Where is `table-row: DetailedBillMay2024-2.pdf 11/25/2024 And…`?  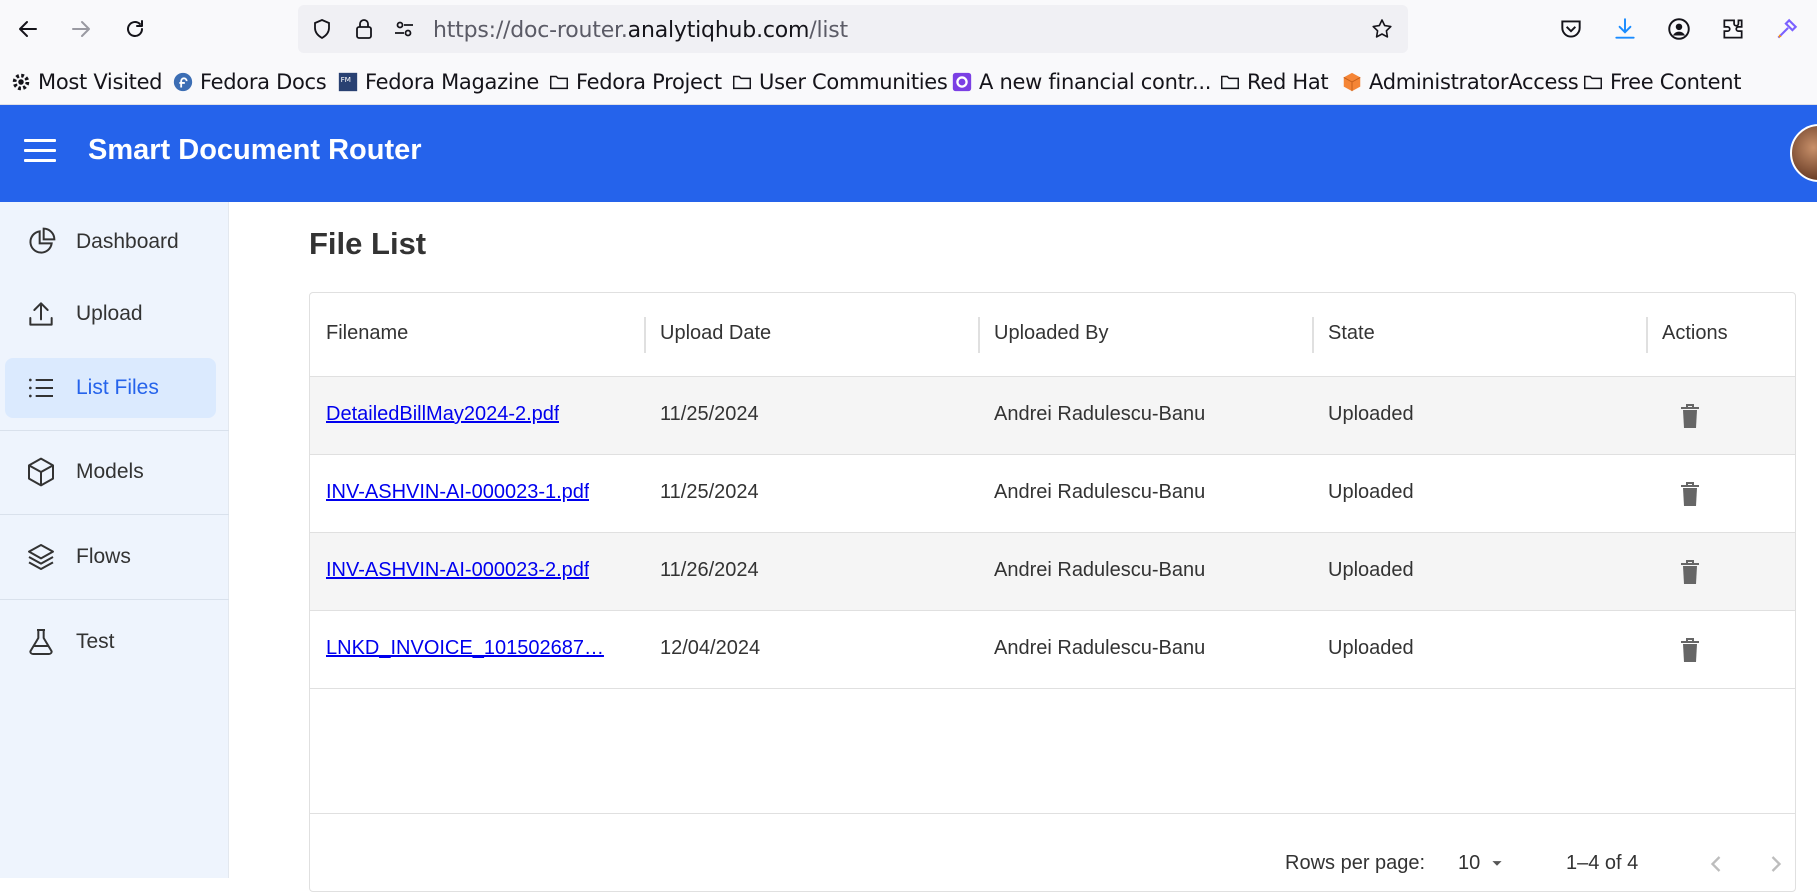 table-row: DetailedBillMay2024-2.pdf 11/25/2024 And… is located at coordinates (1052, 416).